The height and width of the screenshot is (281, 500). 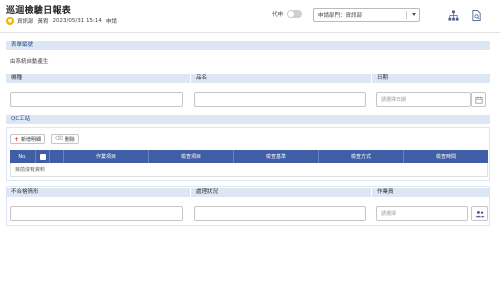 I want to click on handling-status-input, so click(x=280, y=213).